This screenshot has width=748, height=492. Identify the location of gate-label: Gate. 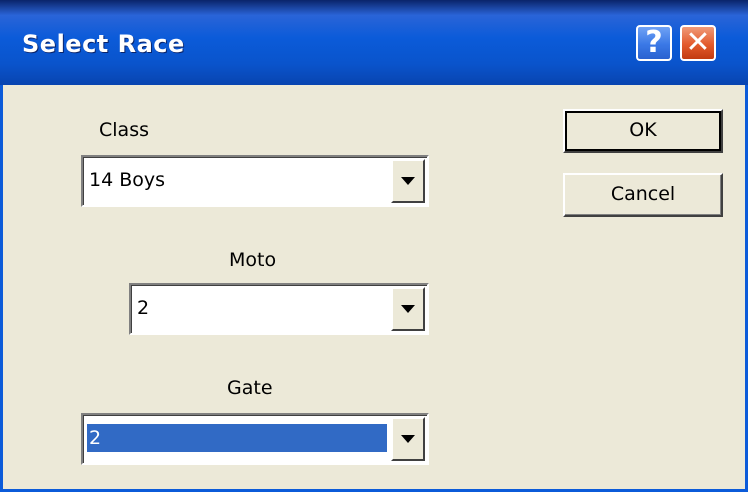
(250, 388).